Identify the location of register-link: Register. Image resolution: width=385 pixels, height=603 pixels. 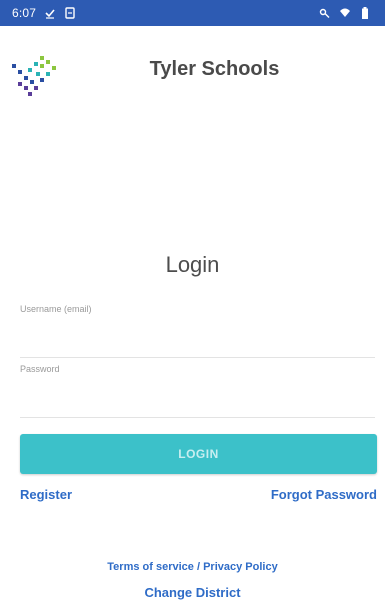
(46, 494).